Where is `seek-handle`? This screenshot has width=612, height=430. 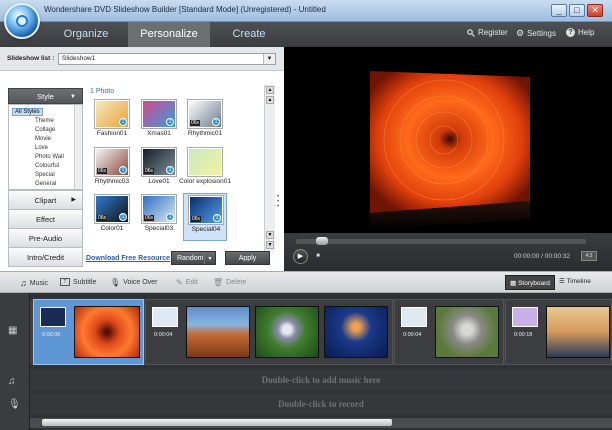
seek-handle is located at coordinates (322, 241).